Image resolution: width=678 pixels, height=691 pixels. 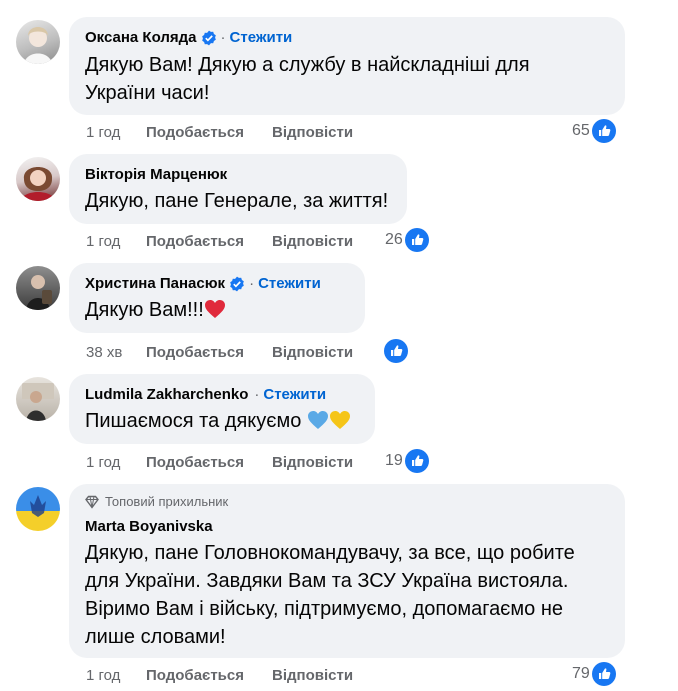 What do you see at coordinates (147, 93) in the screenshot?
I see `comment-text-line: України часи!` at bounding box center [147, 93].